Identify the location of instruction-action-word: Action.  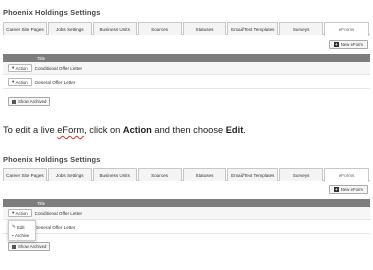
(137, 130).